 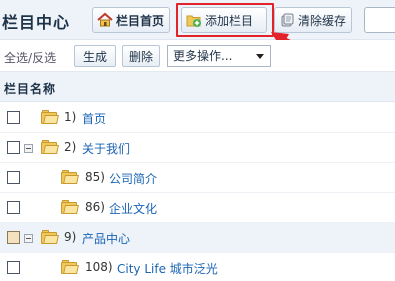 What do you see at coordinates (106, 148) in the screenshot?
I see `row-name-link: 关于我们` at bounding box center [106, 148].